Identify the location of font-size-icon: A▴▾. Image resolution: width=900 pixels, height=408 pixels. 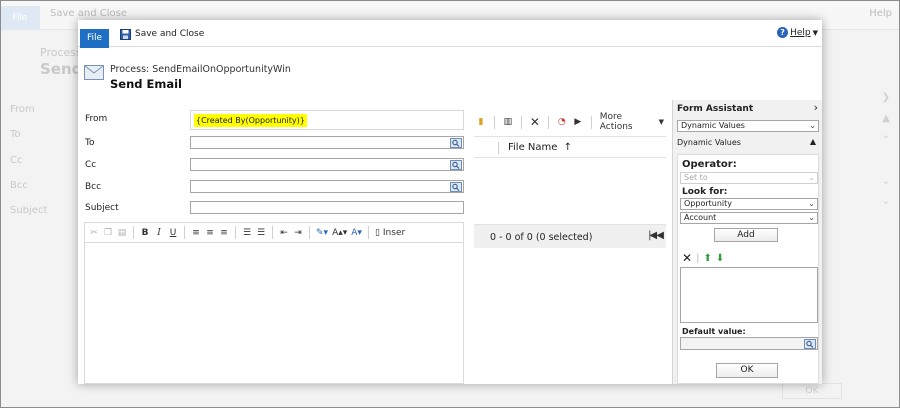
(339, 233).